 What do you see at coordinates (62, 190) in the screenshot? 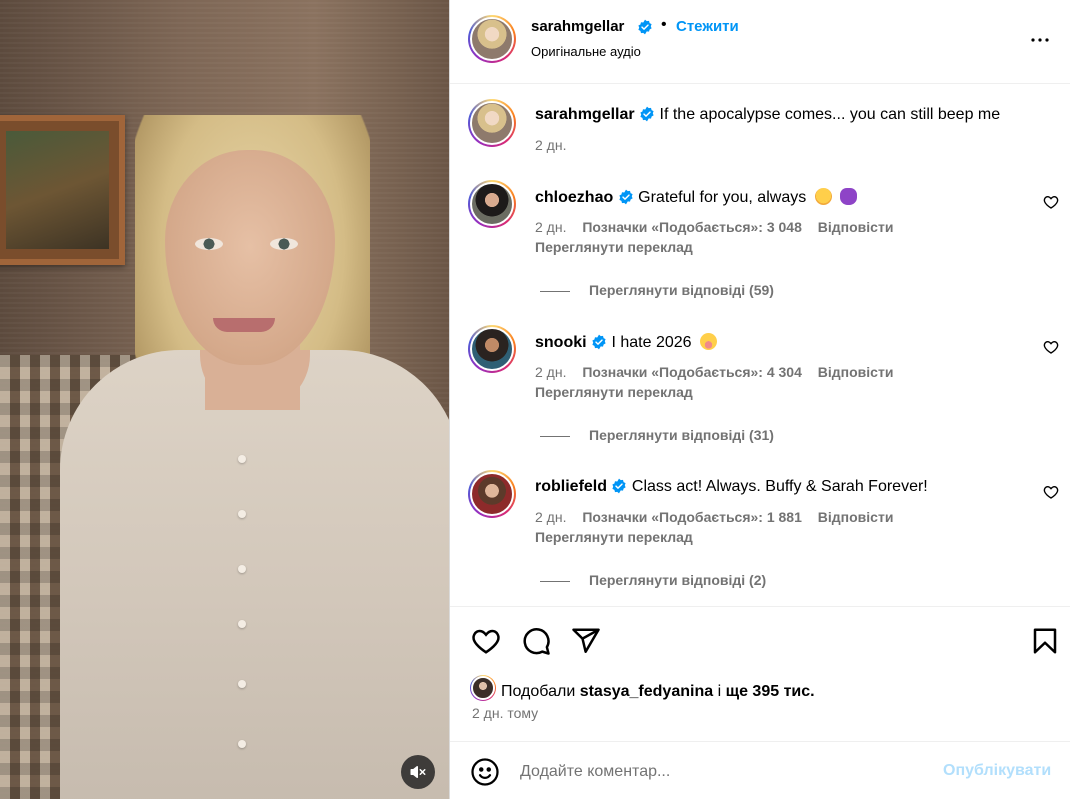
I see `wall-painting` at bounding box center [62, 190].